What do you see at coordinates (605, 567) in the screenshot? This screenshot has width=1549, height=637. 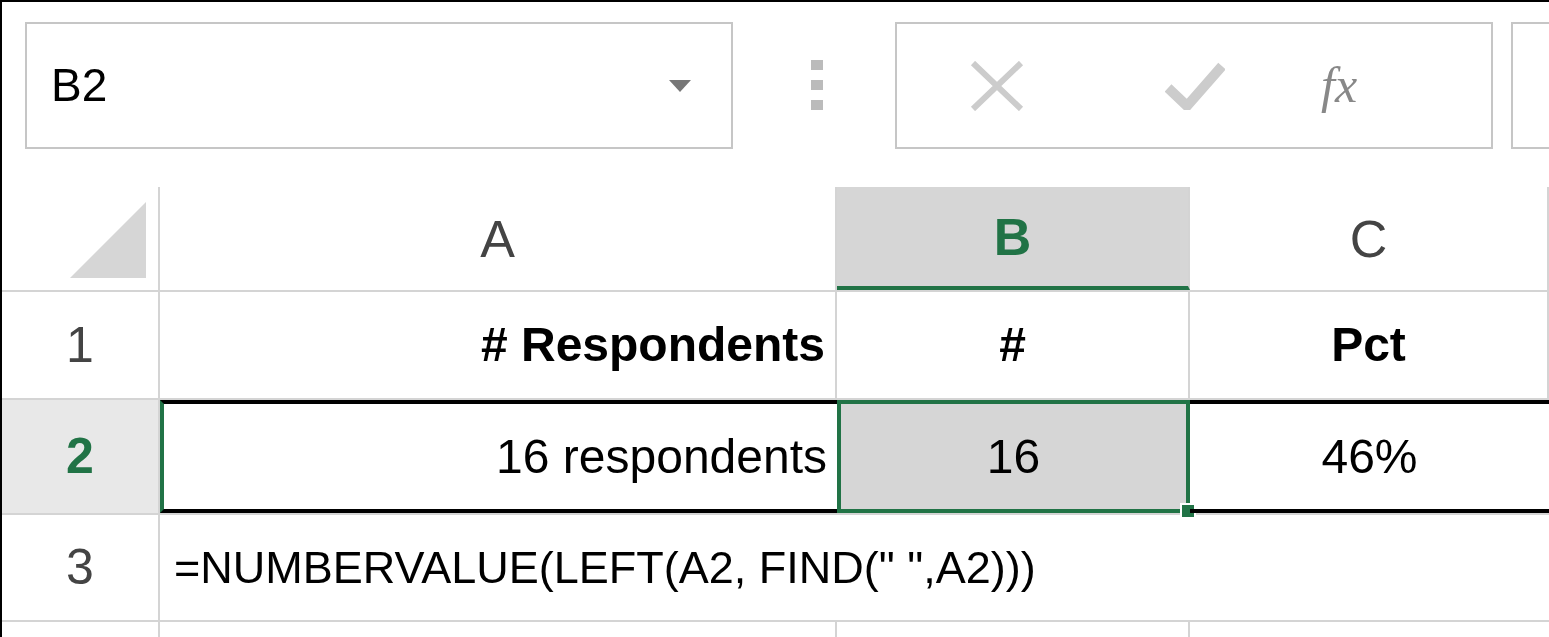 I see `formula-text: =NUMBERVALUE(LEFT(A2, FIND(" ",A2)))` at bounding box center [605, 567].